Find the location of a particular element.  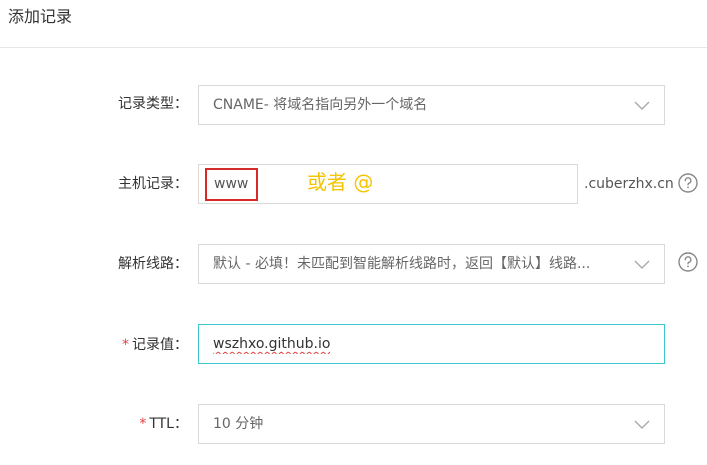

dialog-title: 添加记录 is located at coordinates (40, 16).